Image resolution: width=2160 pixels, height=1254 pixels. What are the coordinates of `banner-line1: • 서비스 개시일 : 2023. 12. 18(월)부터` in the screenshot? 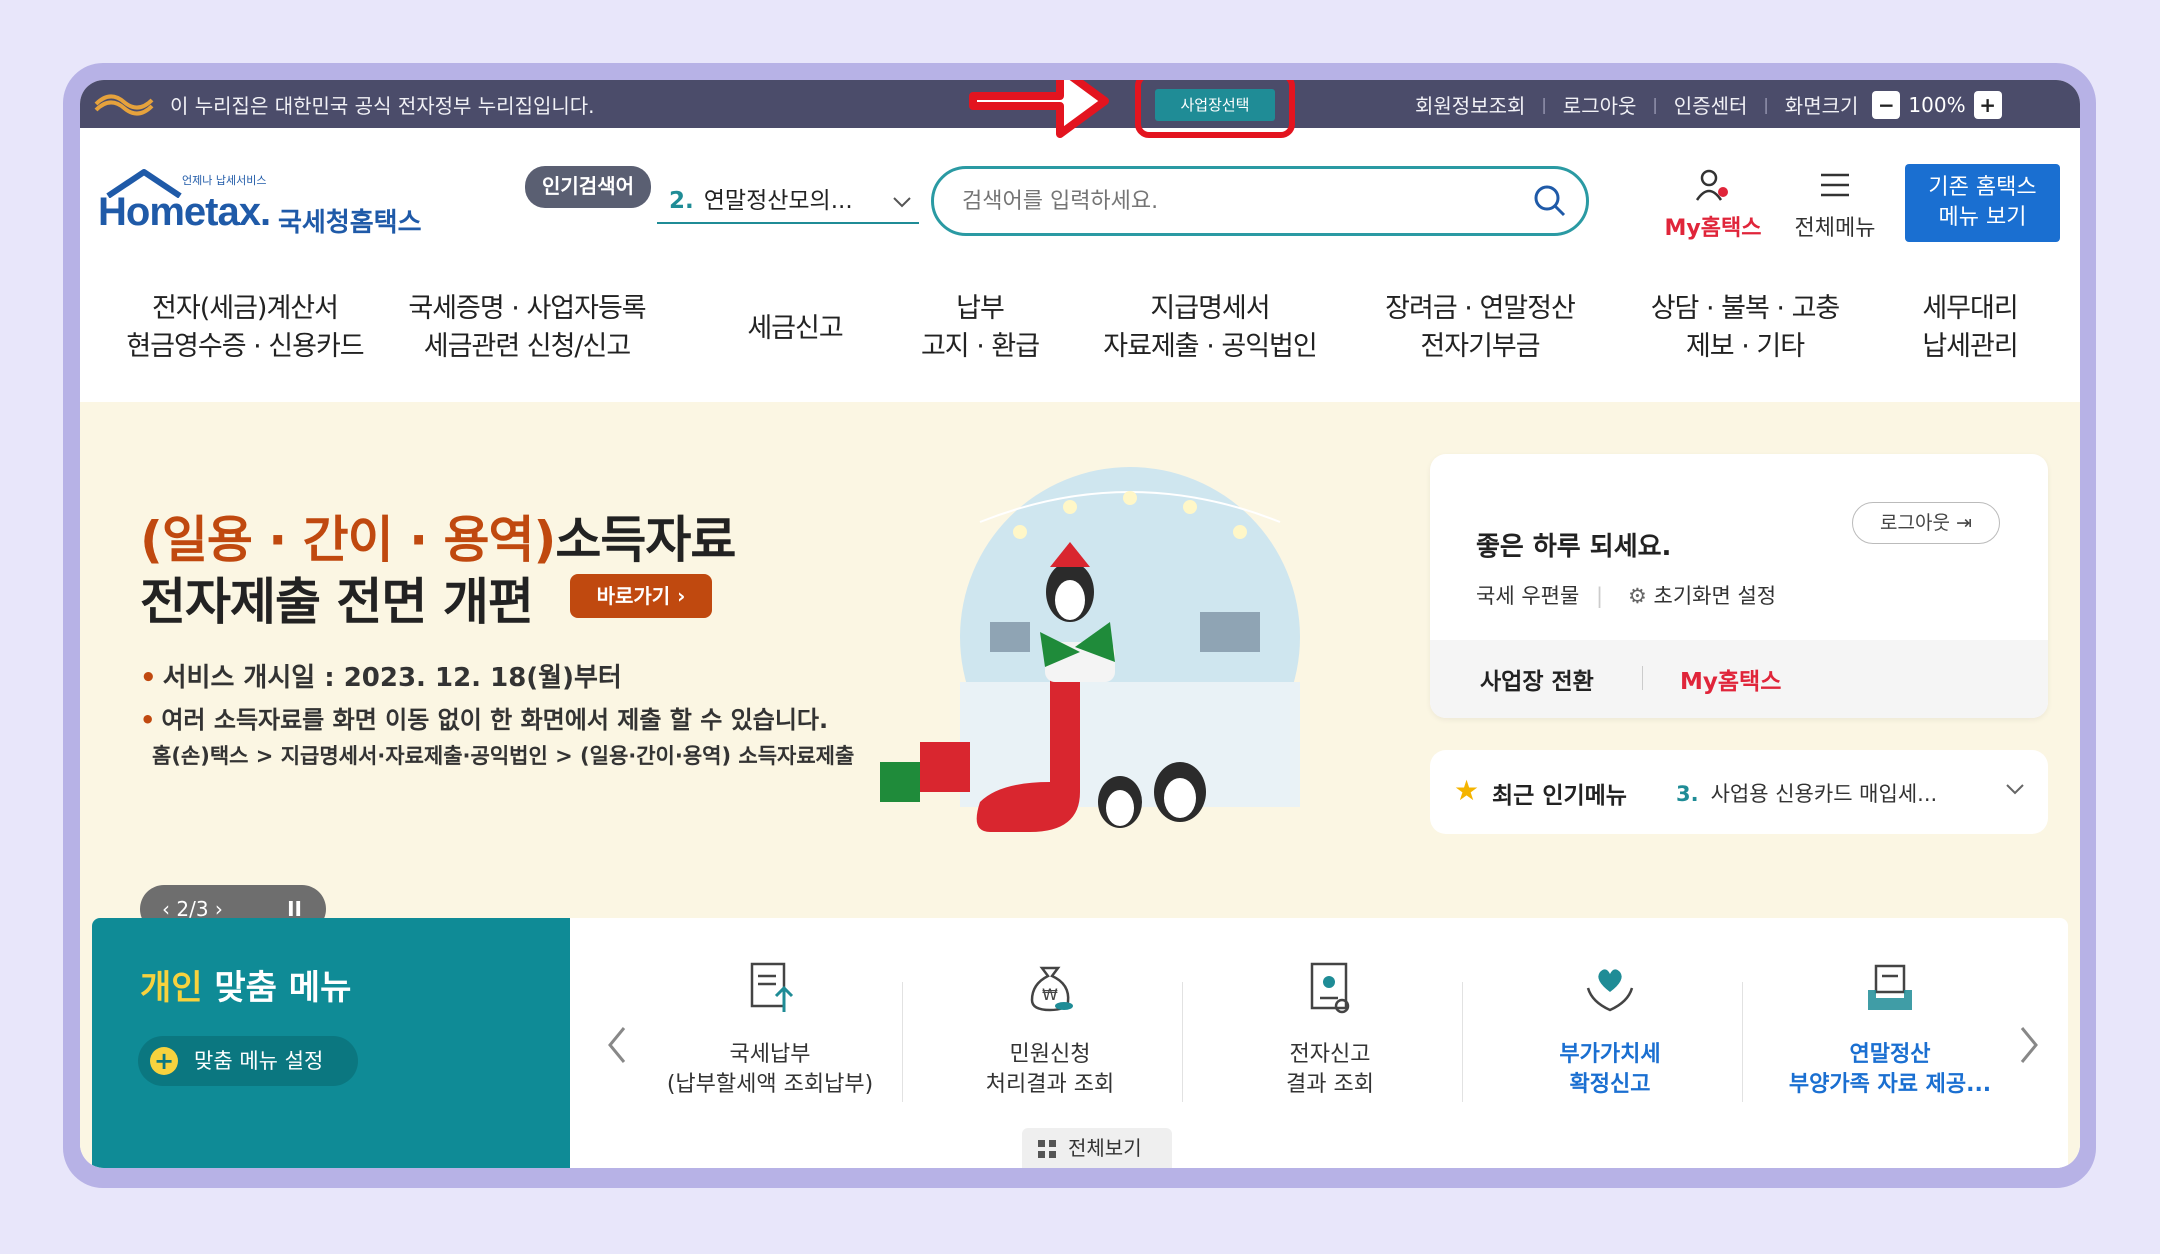 It's located at (381, 678).